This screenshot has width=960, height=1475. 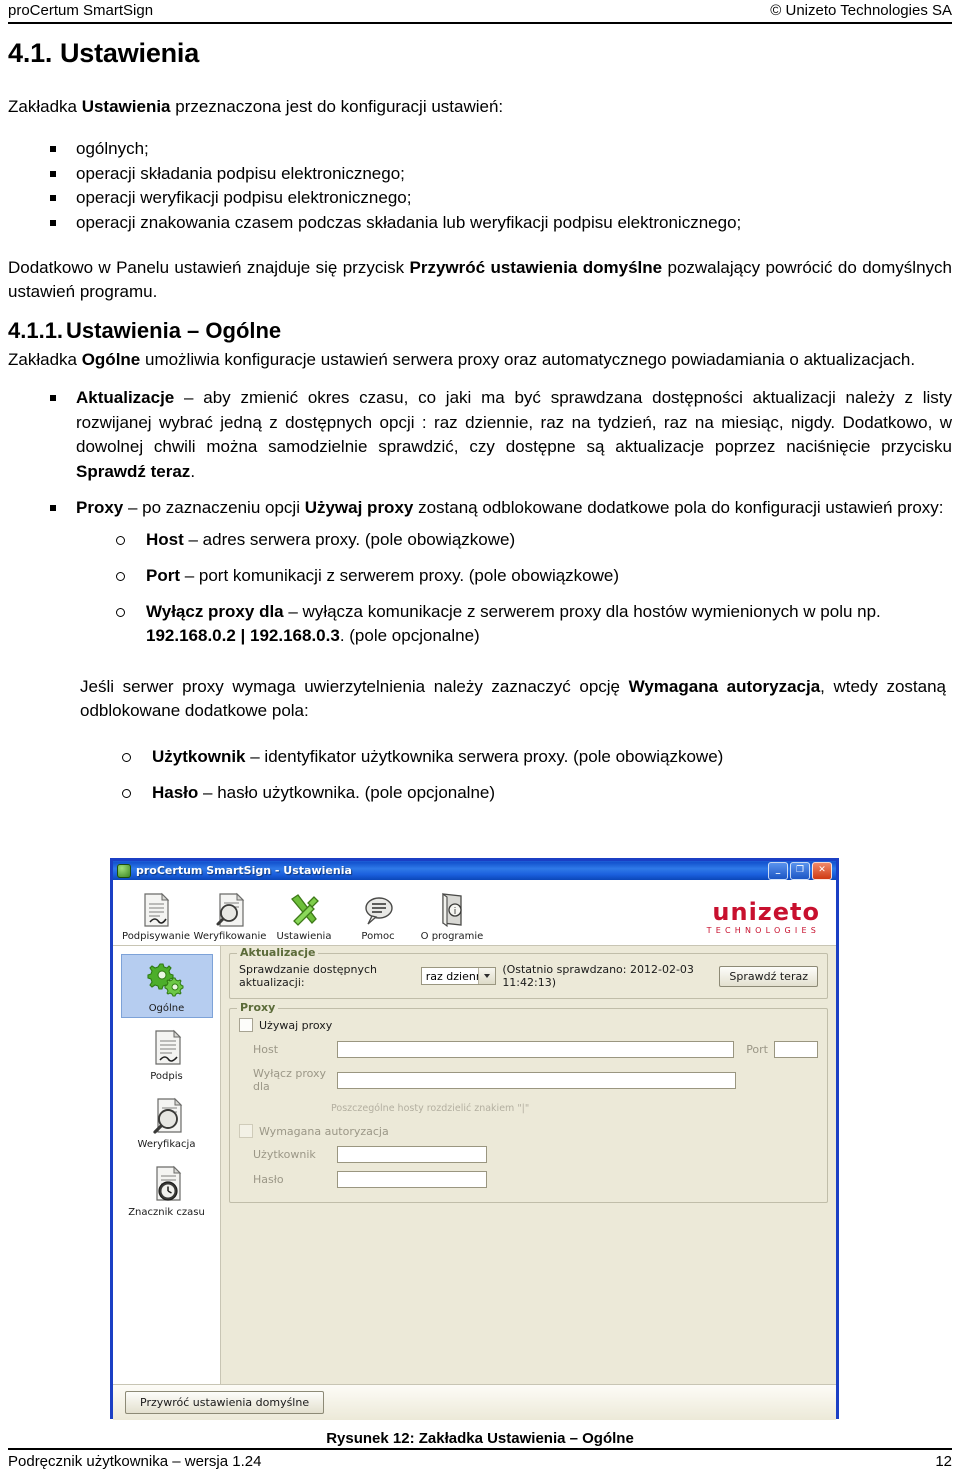 I want to click on sidebar-item-weryfikacja: Weryfikacja, so click(x=167, y=1122).